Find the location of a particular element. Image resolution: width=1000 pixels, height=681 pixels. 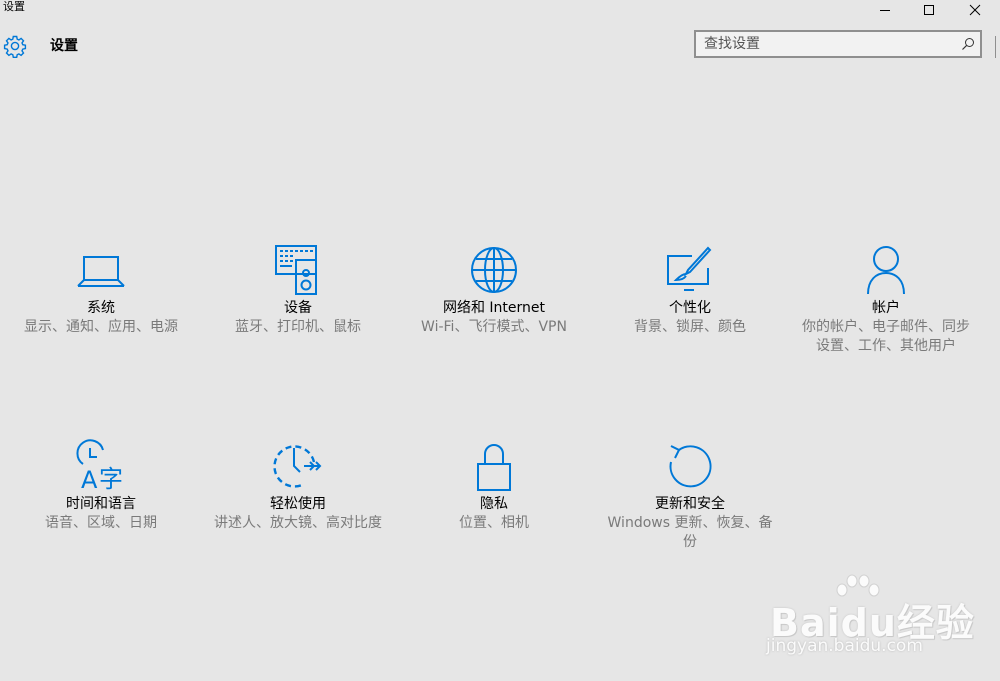

page-title: 设置 is located at coordinates (64, 46).